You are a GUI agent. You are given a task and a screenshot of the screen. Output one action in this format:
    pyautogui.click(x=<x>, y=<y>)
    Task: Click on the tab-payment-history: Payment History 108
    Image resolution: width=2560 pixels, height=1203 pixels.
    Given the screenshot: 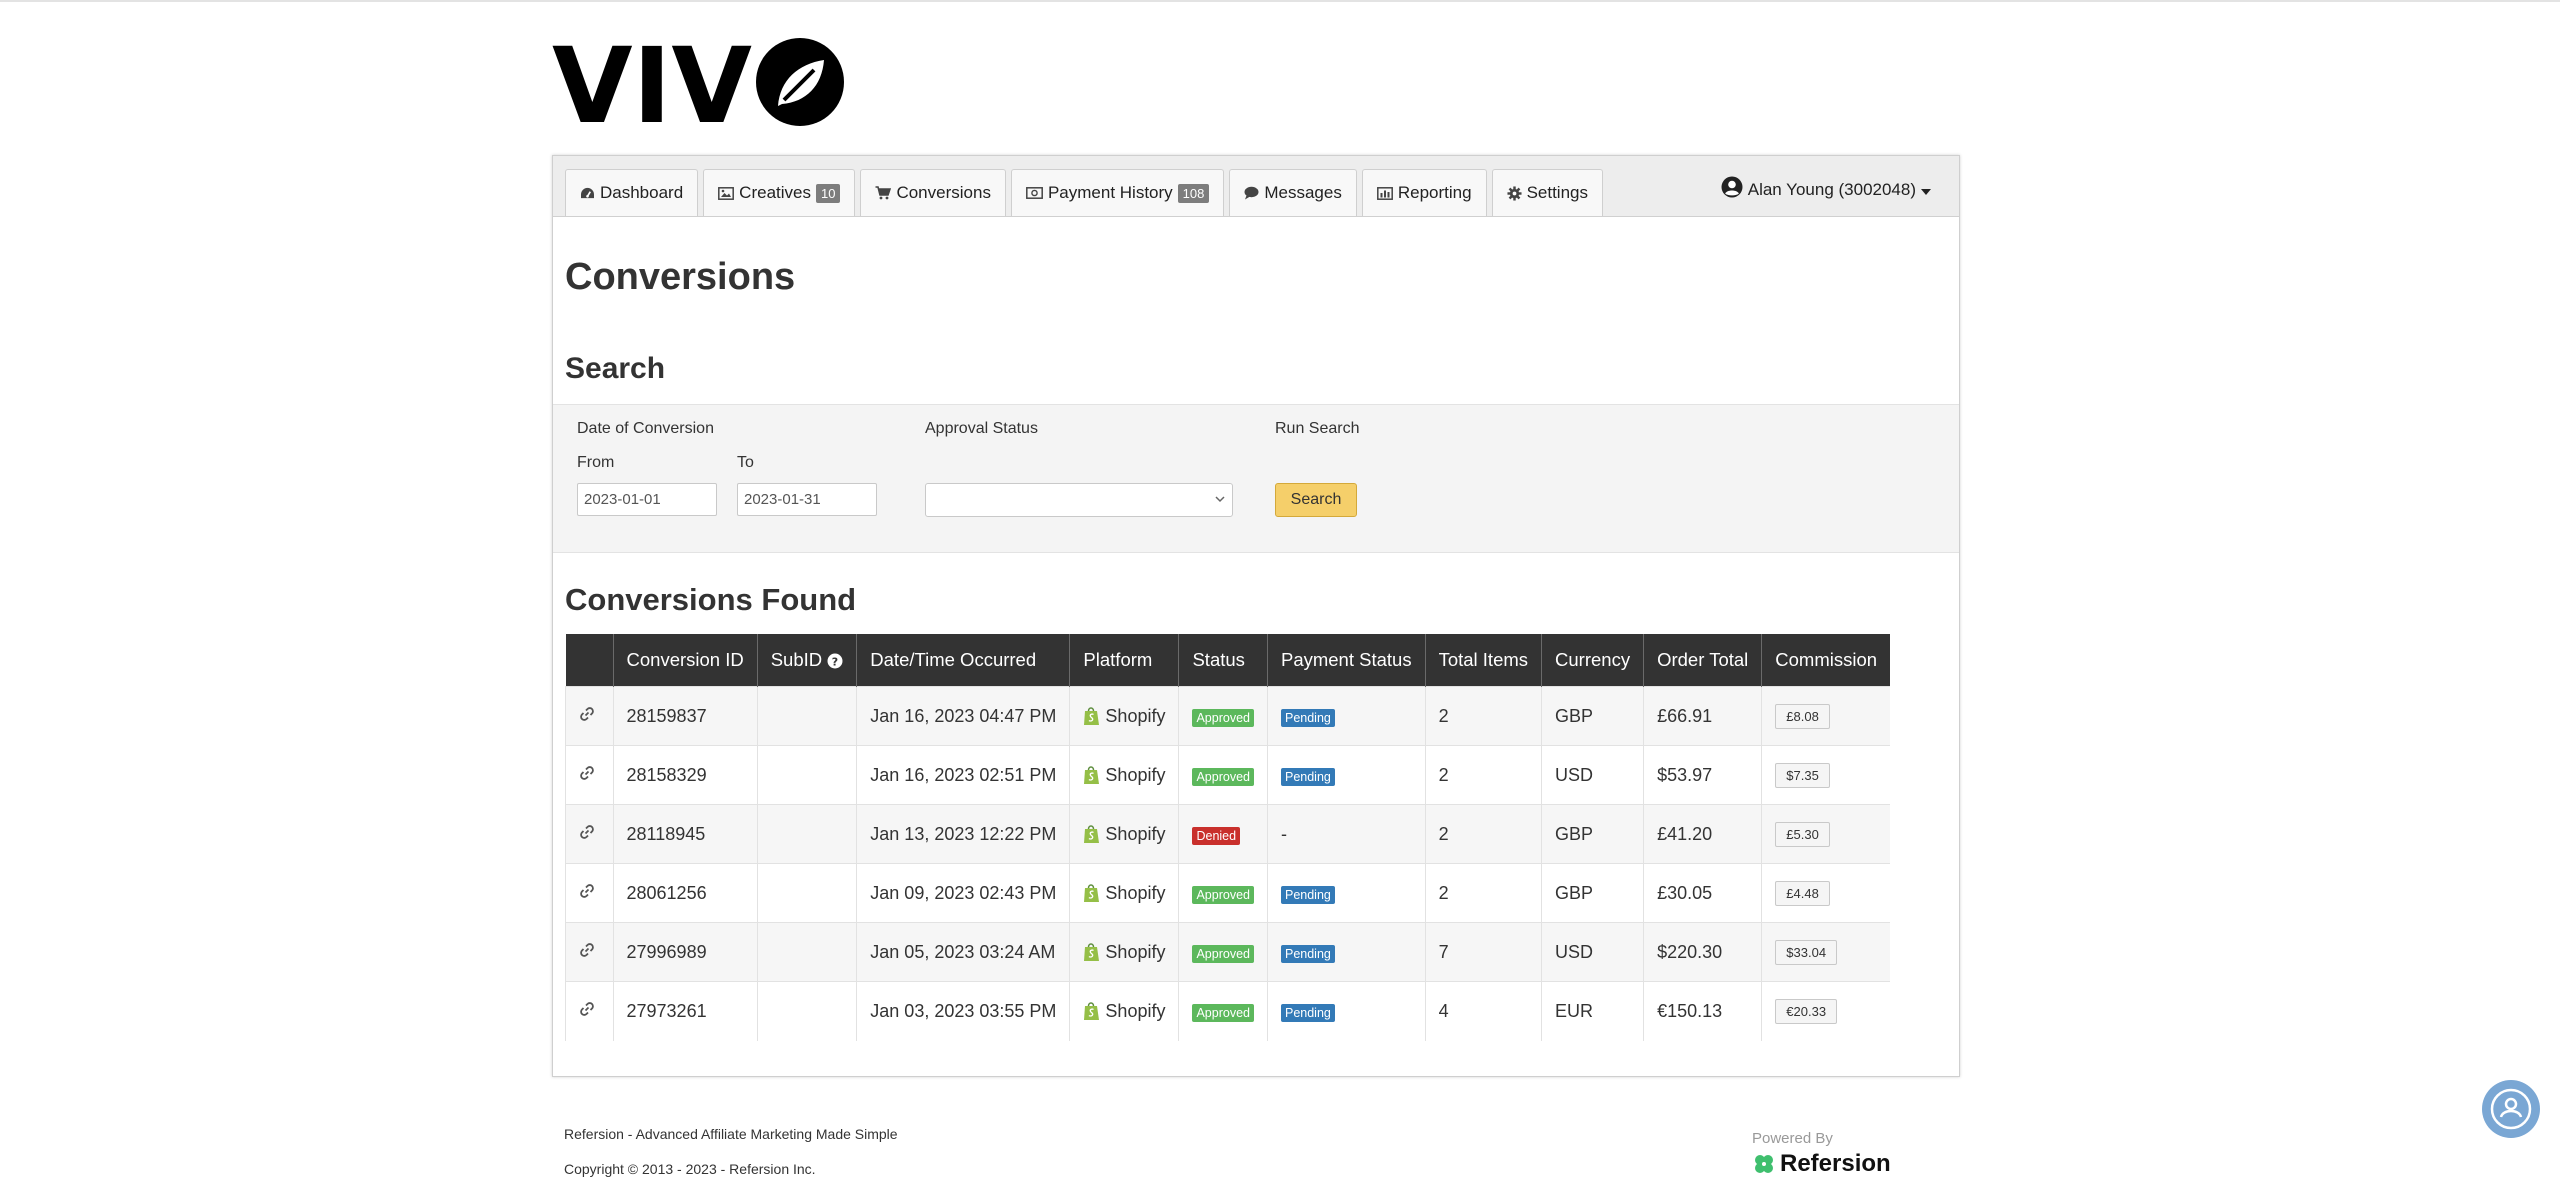 What is the action you would take?
    pyautogui.click(x=1117, y=192)
    